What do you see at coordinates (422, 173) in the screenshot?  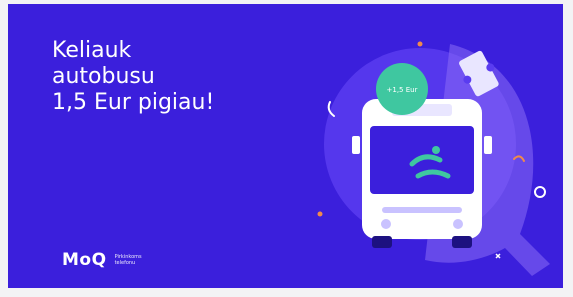 I see `bus-icon` at bounding box center [422, 173].